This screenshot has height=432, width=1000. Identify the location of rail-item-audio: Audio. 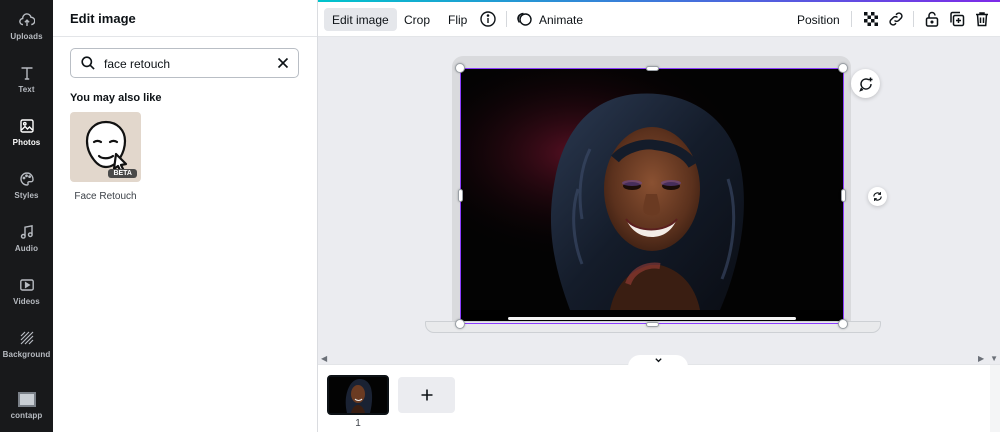
(26, 238).